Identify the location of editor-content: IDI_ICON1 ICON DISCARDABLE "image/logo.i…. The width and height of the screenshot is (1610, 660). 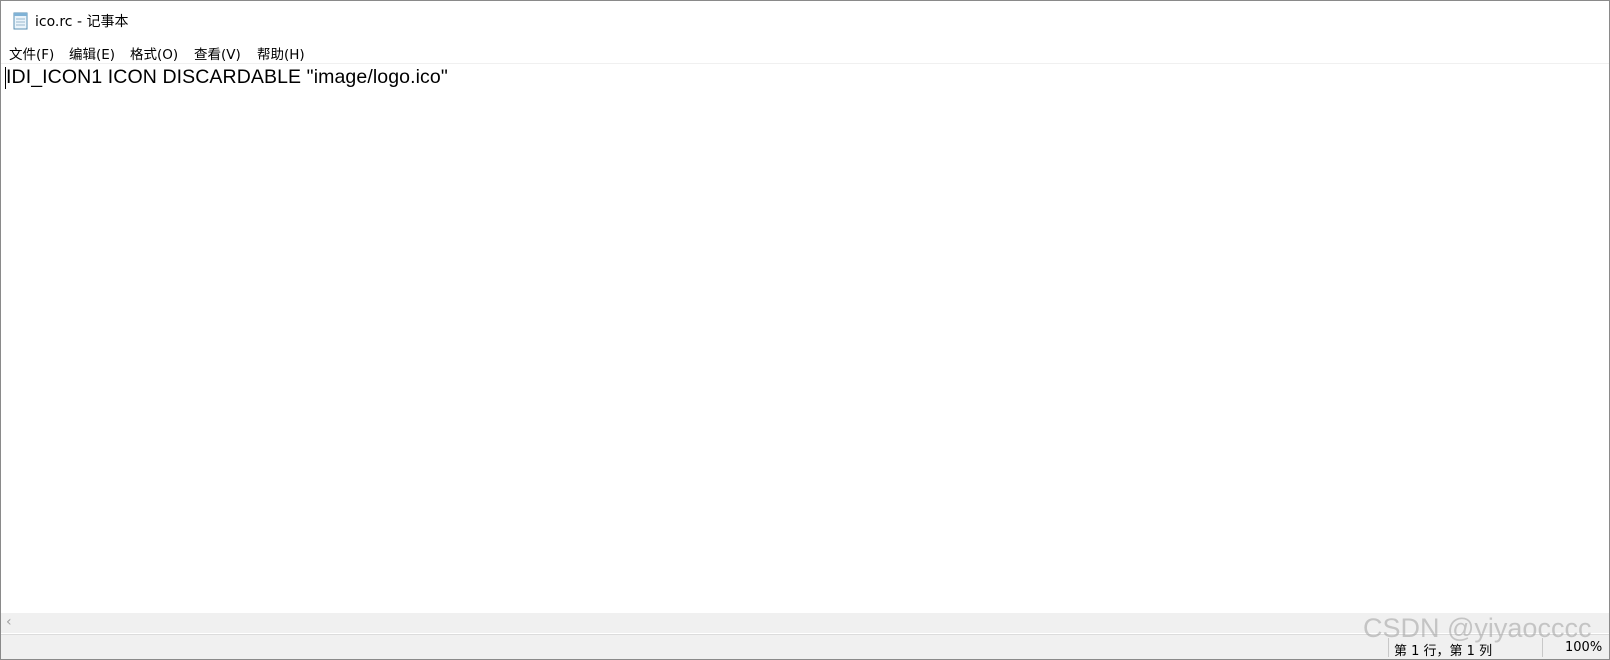
(227, 77).